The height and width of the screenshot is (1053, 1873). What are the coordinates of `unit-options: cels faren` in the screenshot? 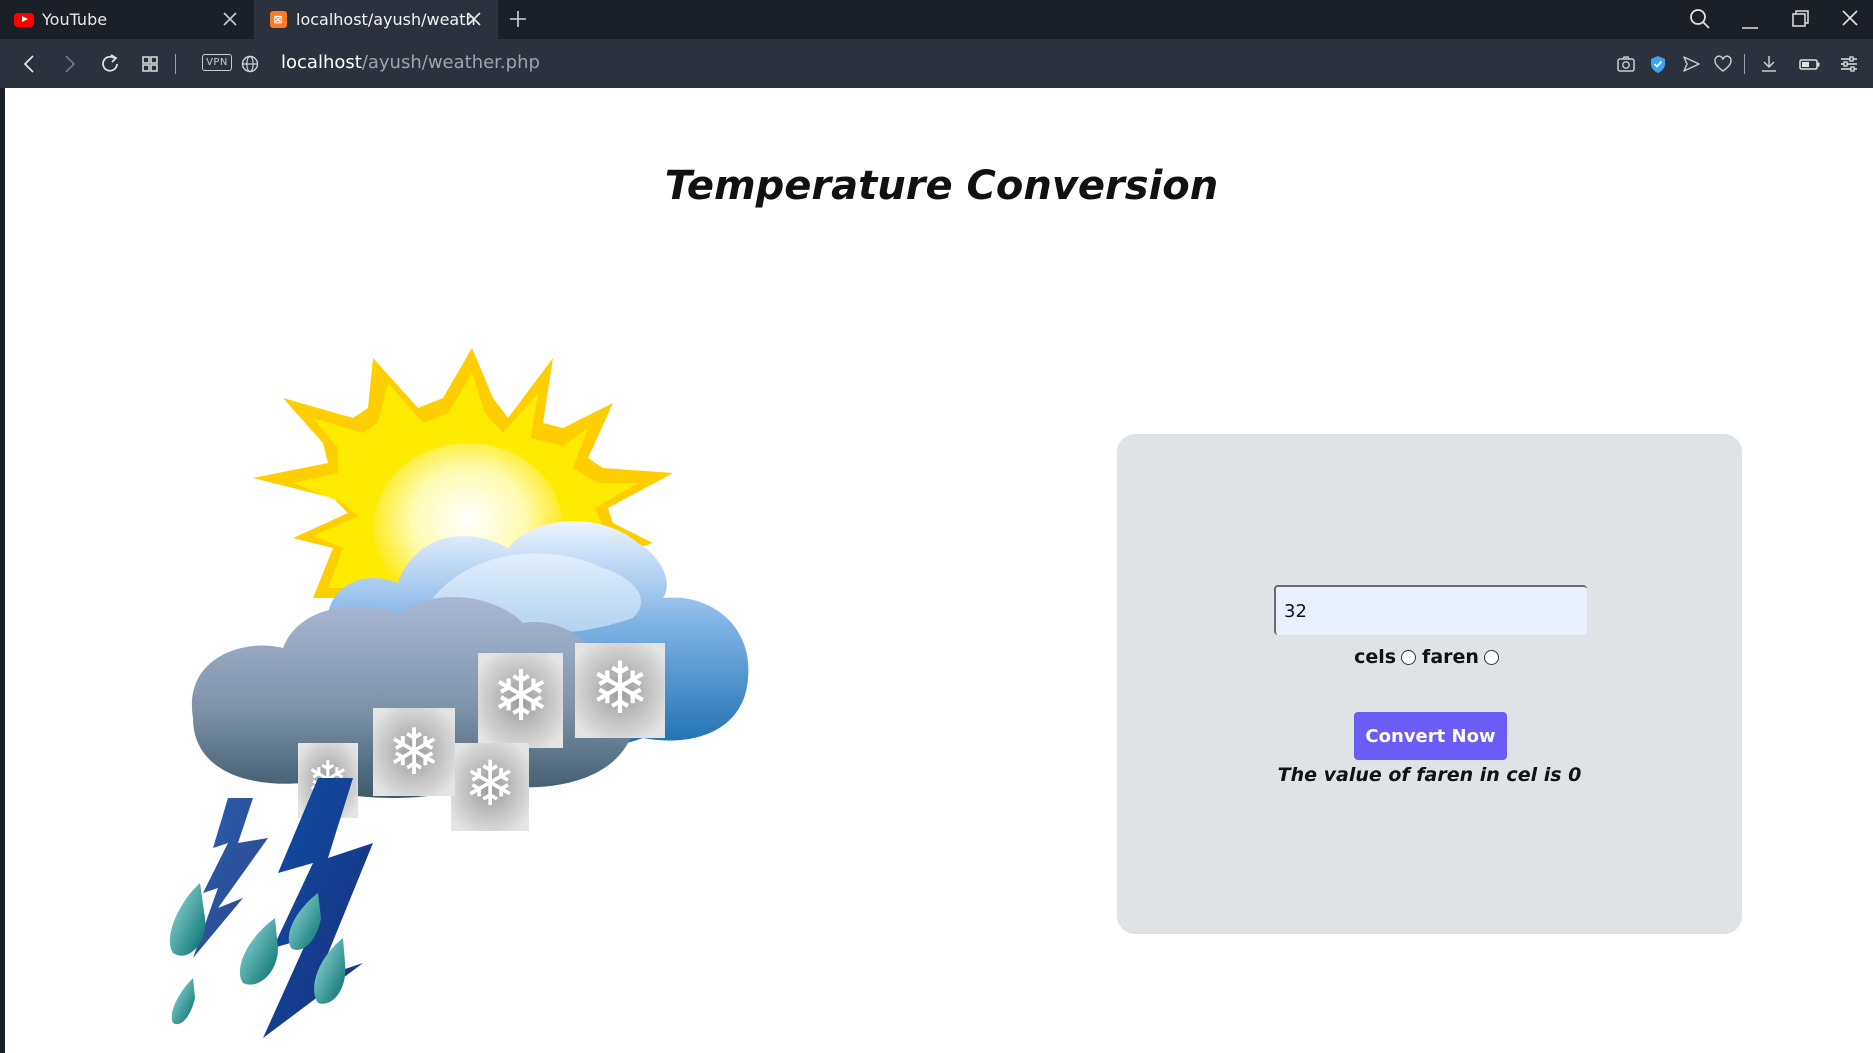 It's located at (1429, 657).